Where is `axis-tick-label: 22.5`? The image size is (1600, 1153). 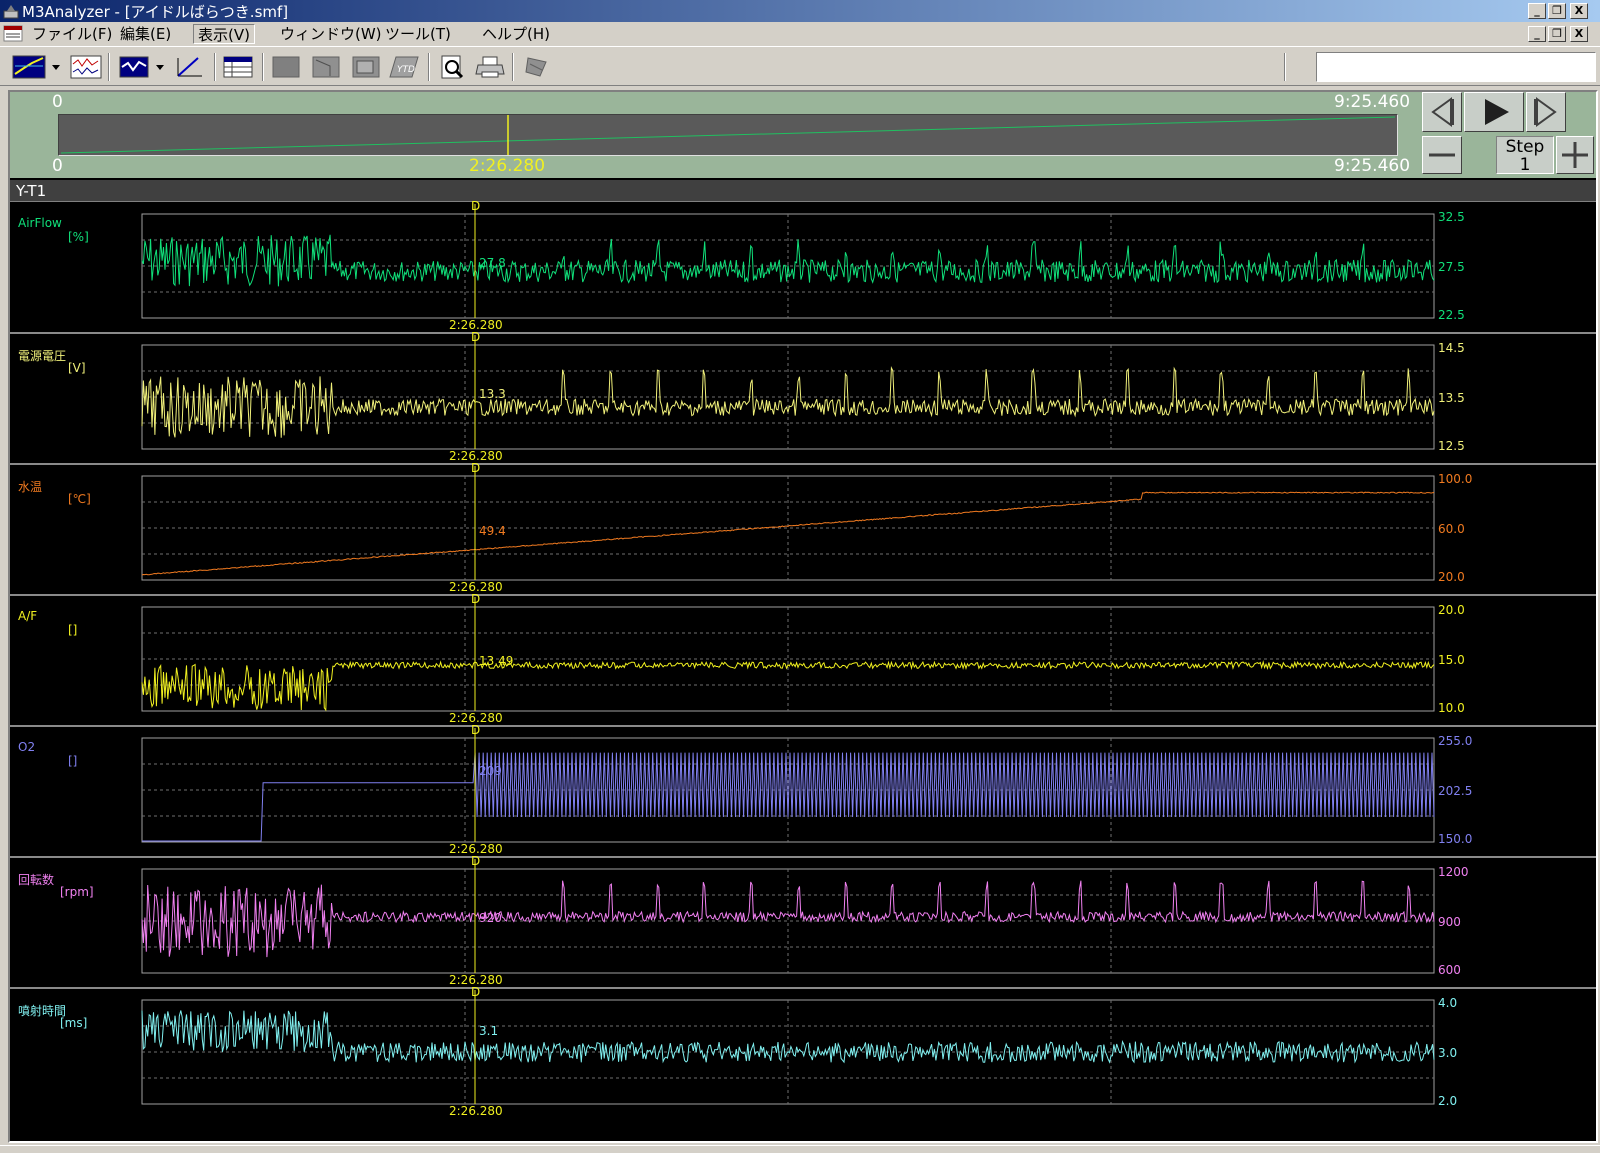 axis-tick-label: 22.5 is located at coordinates (1451, 315).